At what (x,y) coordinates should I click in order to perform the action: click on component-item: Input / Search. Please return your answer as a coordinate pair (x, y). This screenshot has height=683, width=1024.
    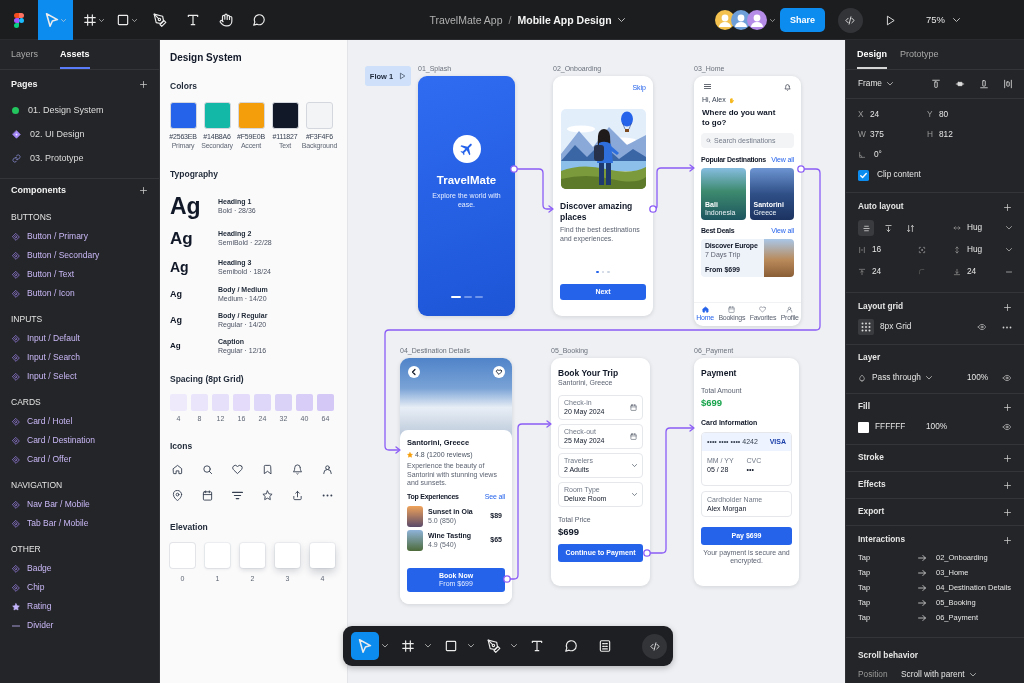
    Looking at the image, I should click on (79, 357).